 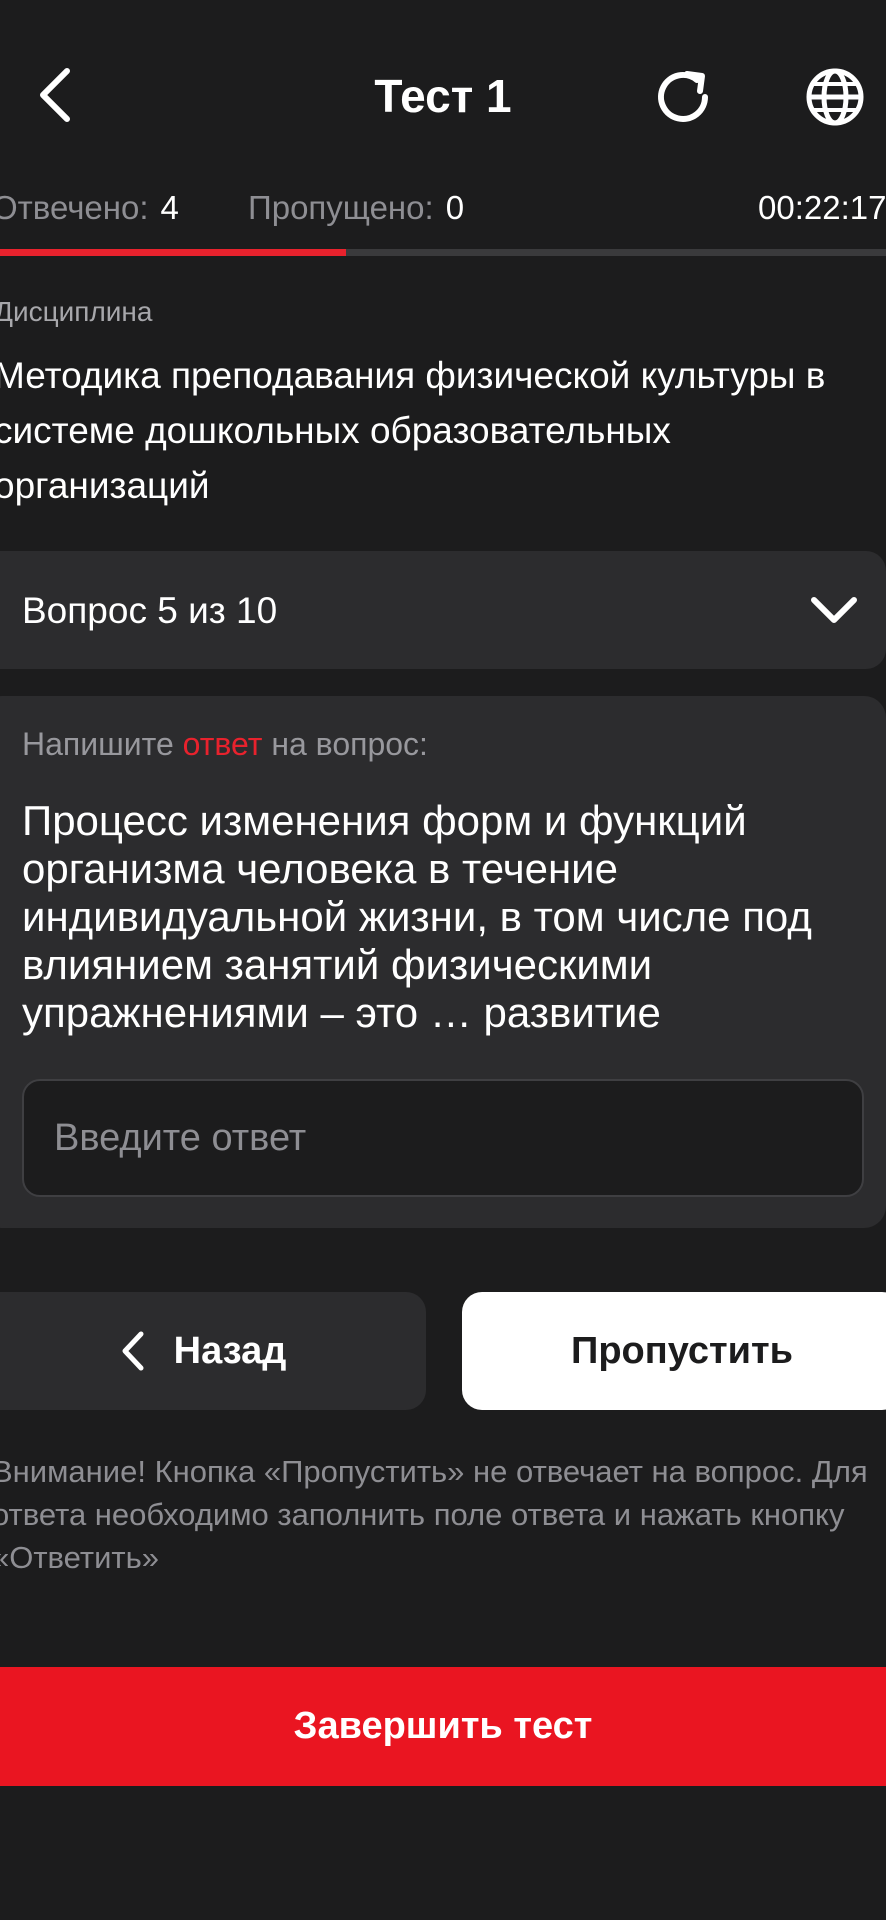 I want to click on answered-count: 4, so click(x=169, y=207).